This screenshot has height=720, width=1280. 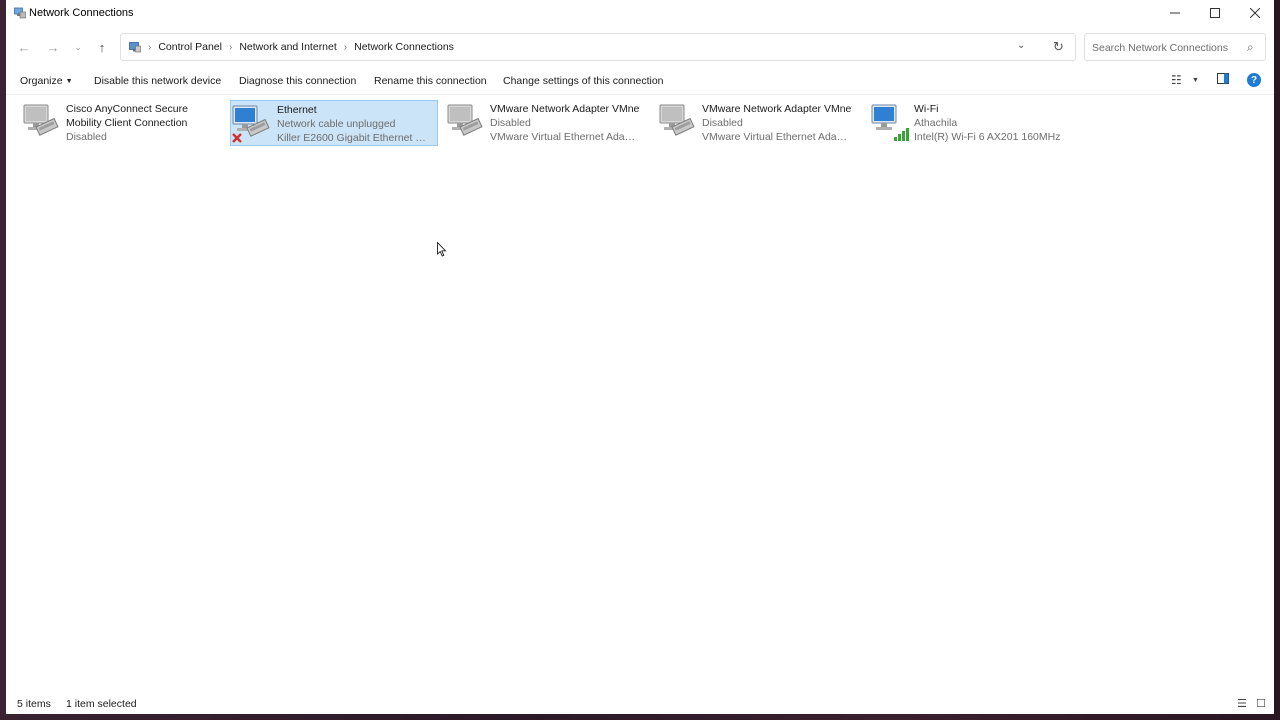 I want to click on forward-button: →, so click(x=53, y=47).